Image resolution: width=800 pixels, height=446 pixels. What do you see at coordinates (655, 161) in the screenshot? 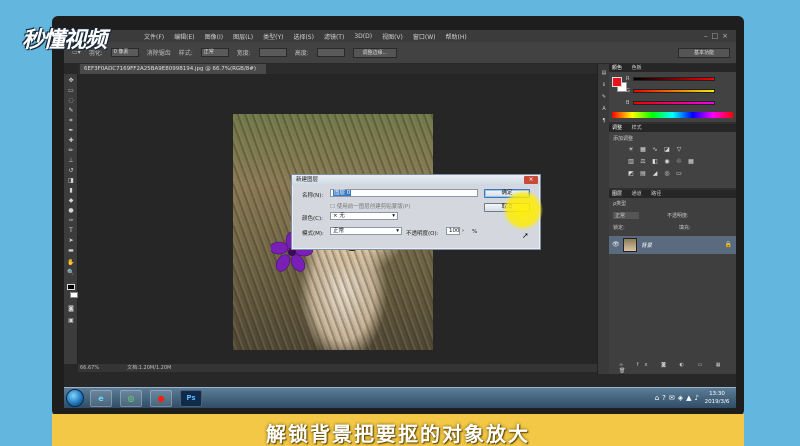
I see `bw-icon: ◧` at bounding box center [655, 161].